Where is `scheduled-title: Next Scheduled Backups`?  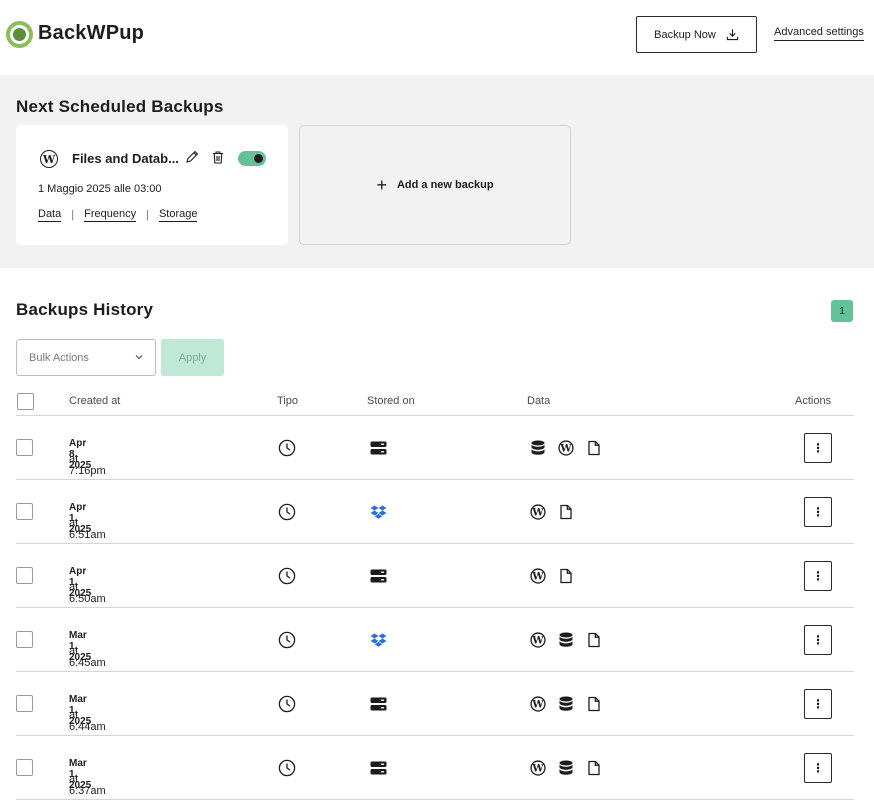 scheduled-title: Next Scheduled Backups is located at coordinates (120, 106).